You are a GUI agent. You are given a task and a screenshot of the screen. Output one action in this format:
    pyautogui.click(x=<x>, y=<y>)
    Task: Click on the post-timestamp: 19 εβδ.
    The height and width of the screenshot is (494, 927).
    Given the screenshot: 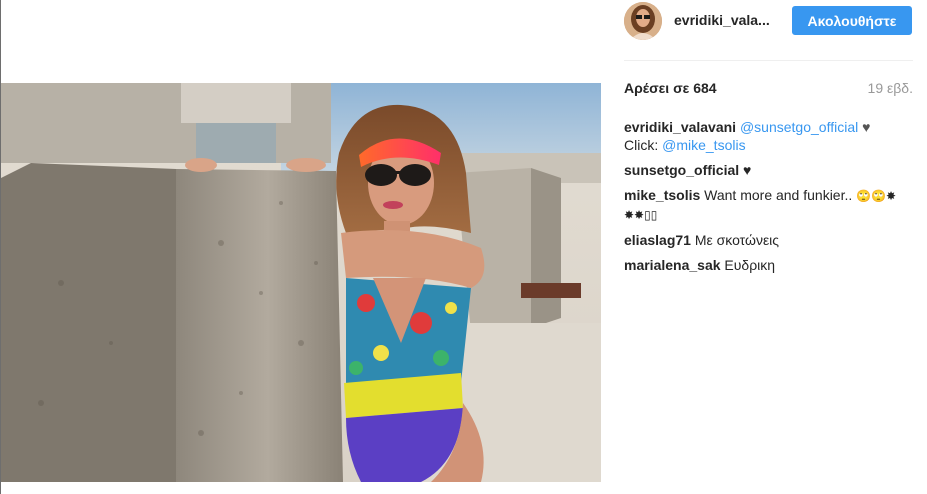 What is the action you would take?
    pyautogui.click(x=890, y=88)
    